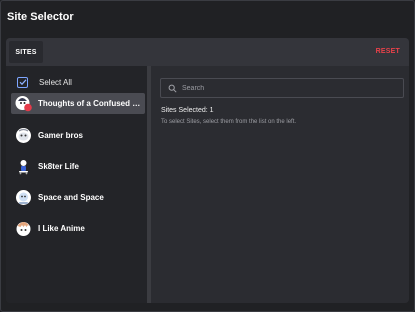 This screenshot has height=312, width=415. What do you see at coordinates (207, 52) in the screenshot?
I see `panel-toolbar: SITES RESET` at bounding box center [207, 52].